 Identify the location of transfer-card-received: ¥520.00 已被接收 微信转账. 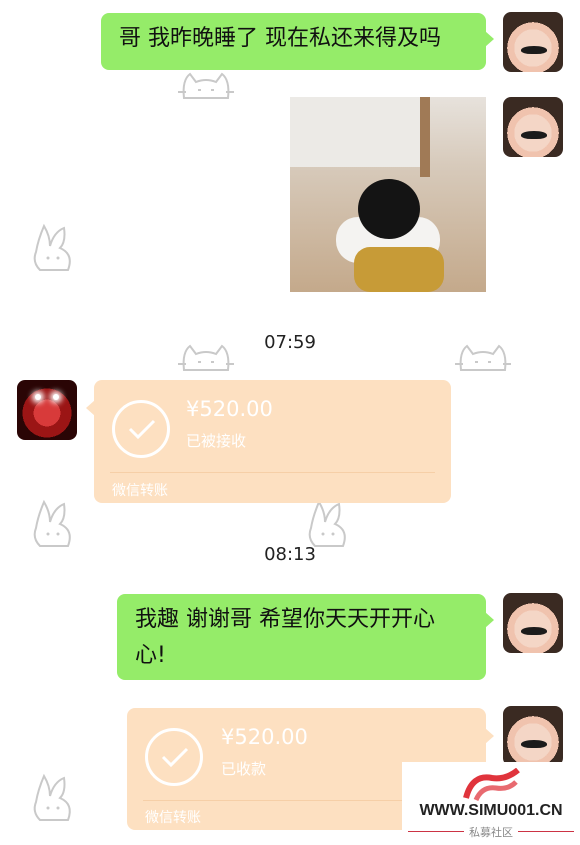
(268, 441).